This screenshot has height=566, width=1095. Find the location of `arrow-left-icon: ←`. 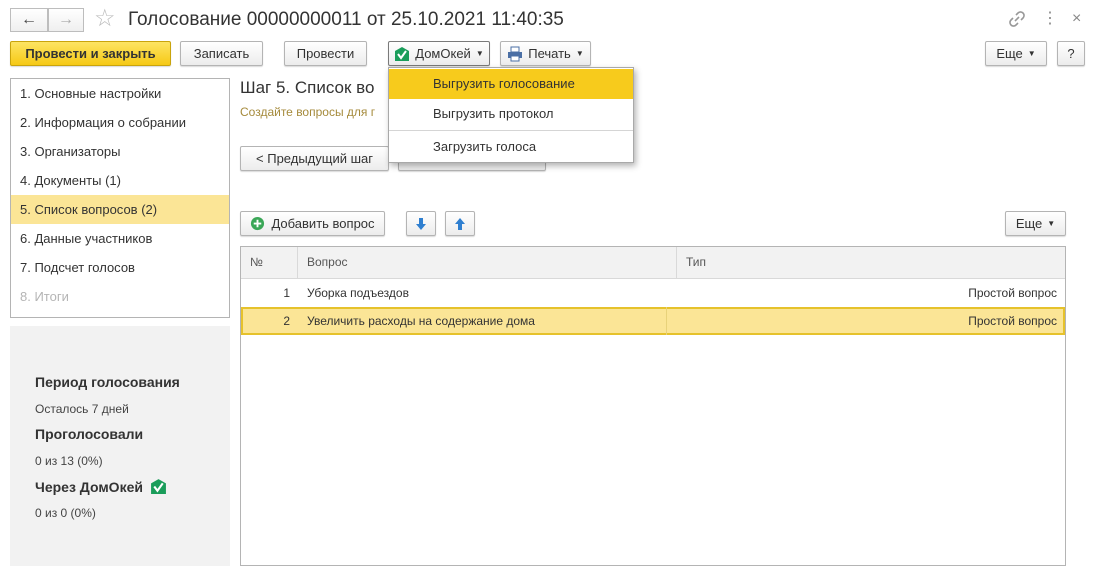

arrow-left-icon: ← is located at coordinates (29, 19).